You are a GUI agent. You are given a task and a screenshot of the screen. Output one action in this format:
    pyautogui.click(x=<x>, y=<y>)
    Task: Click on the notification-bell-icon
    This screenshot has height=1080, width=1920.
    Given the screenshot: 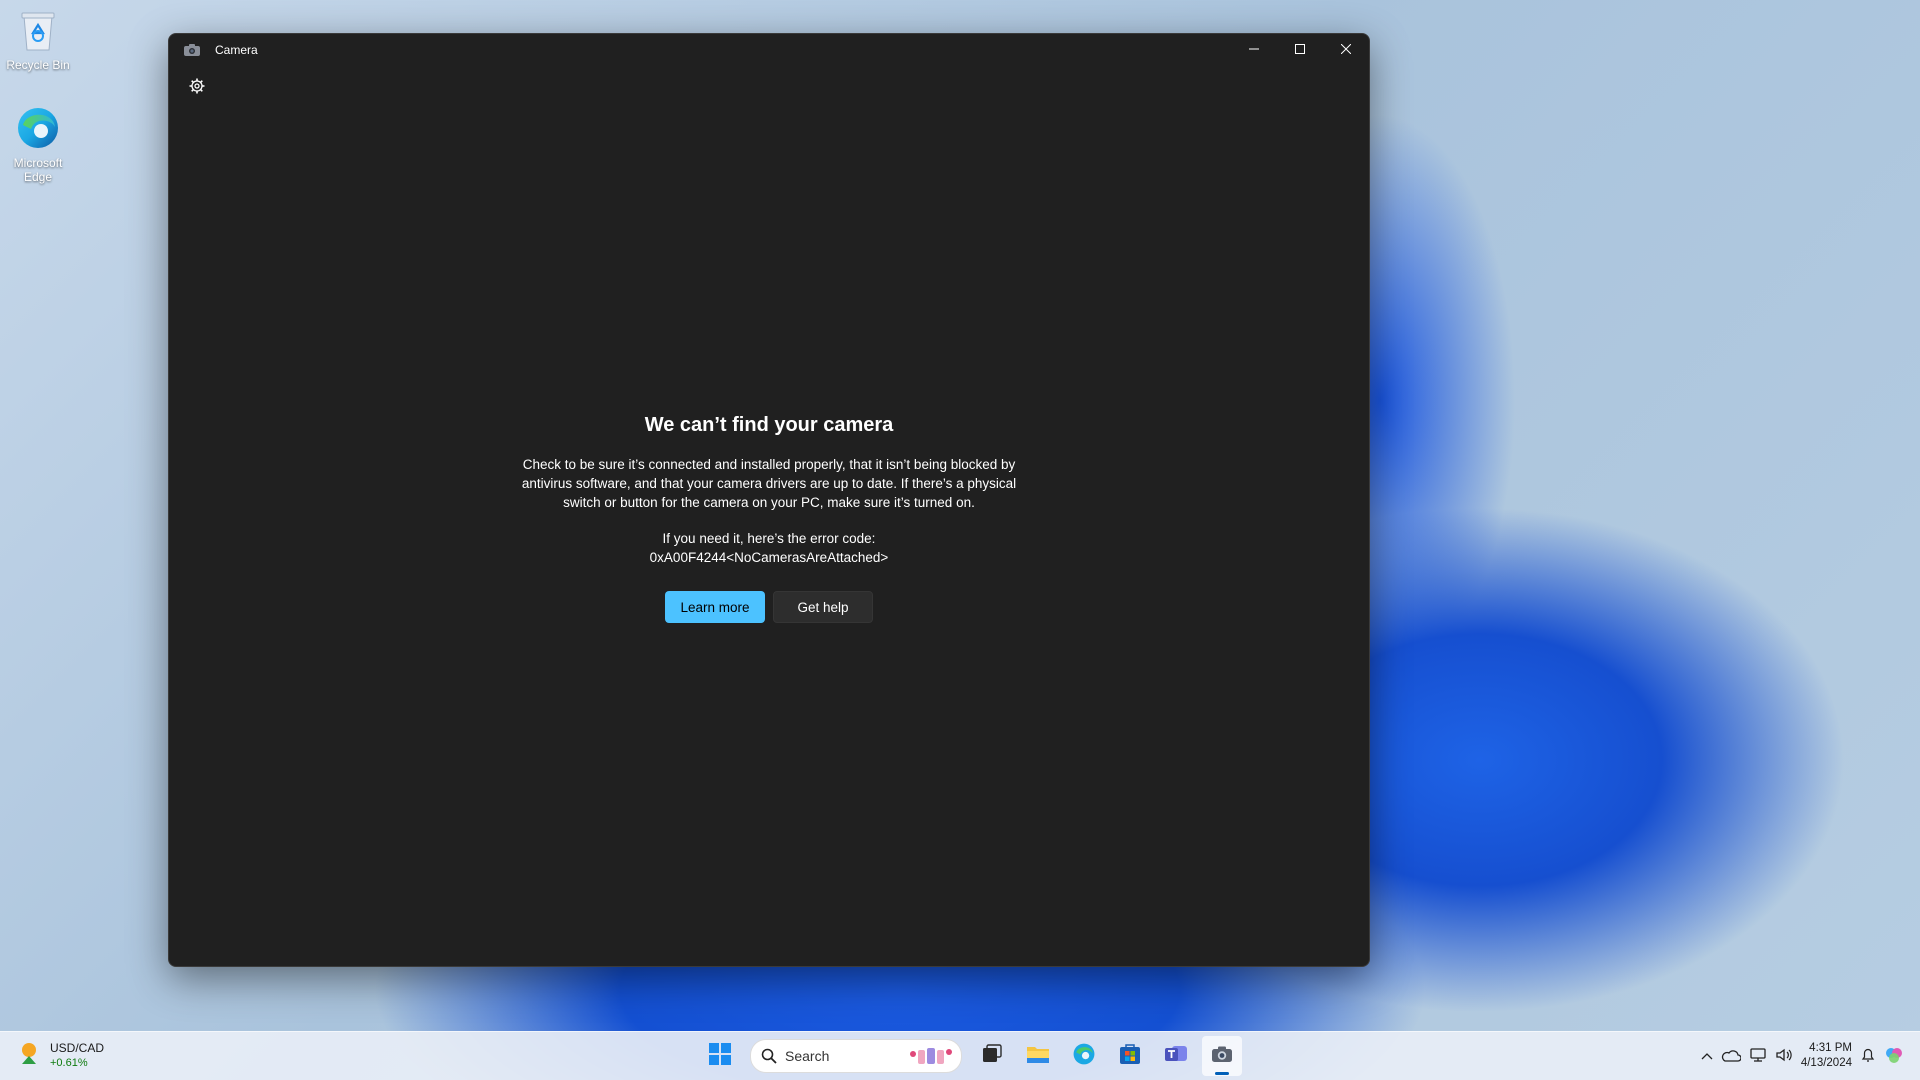 What is the action you would take?
    pyautogui.click(x=1868, y=1056)
    